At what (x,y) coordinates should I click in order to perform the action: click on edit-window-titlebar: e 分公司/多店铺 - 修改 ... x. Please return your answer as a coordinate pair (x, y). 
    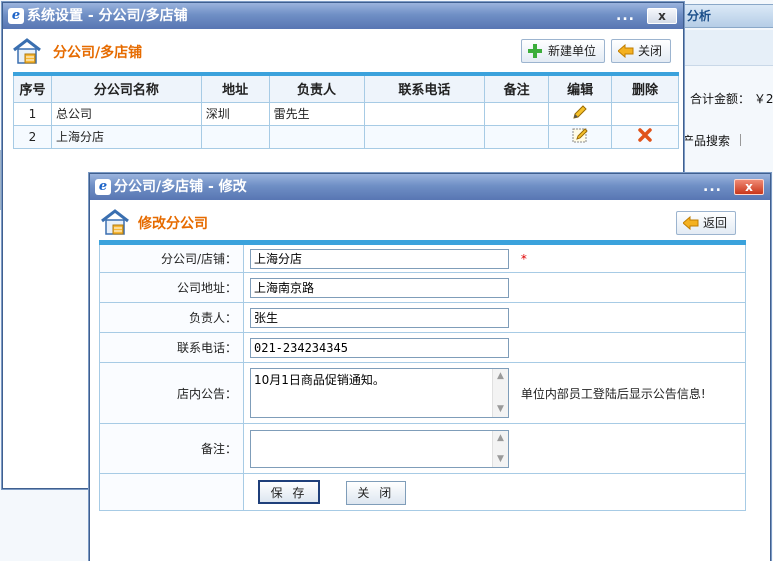
    Looking at the image, I should click on (430, 187).